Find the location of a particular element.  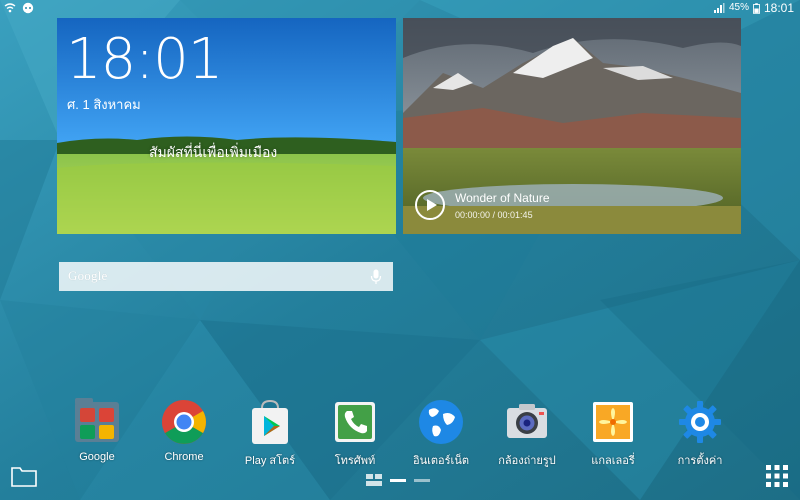

phone-icon is located at coordinates (355, 422).